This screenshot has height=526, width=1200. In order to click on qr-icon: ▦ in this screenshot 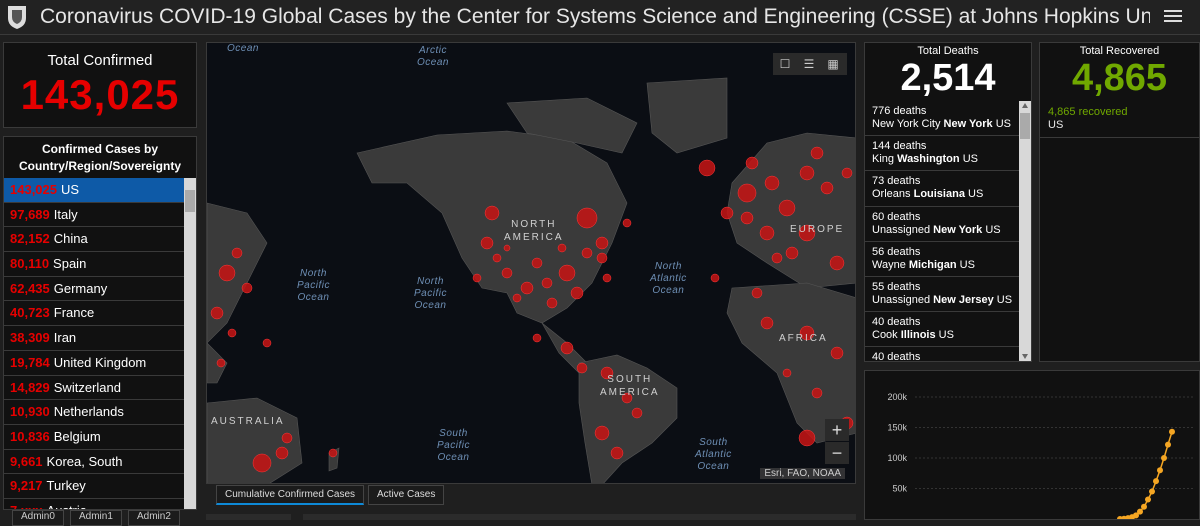, I will do `click(833, 64)`.